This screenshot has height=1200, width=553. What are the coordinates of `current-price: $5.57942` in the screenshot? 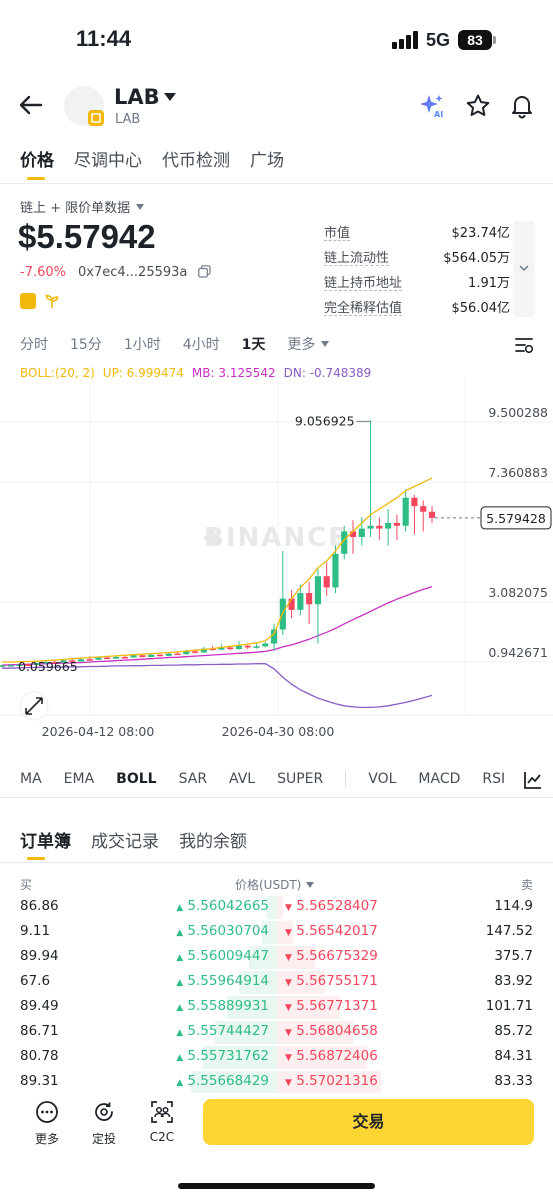 It's located at (87, 236).